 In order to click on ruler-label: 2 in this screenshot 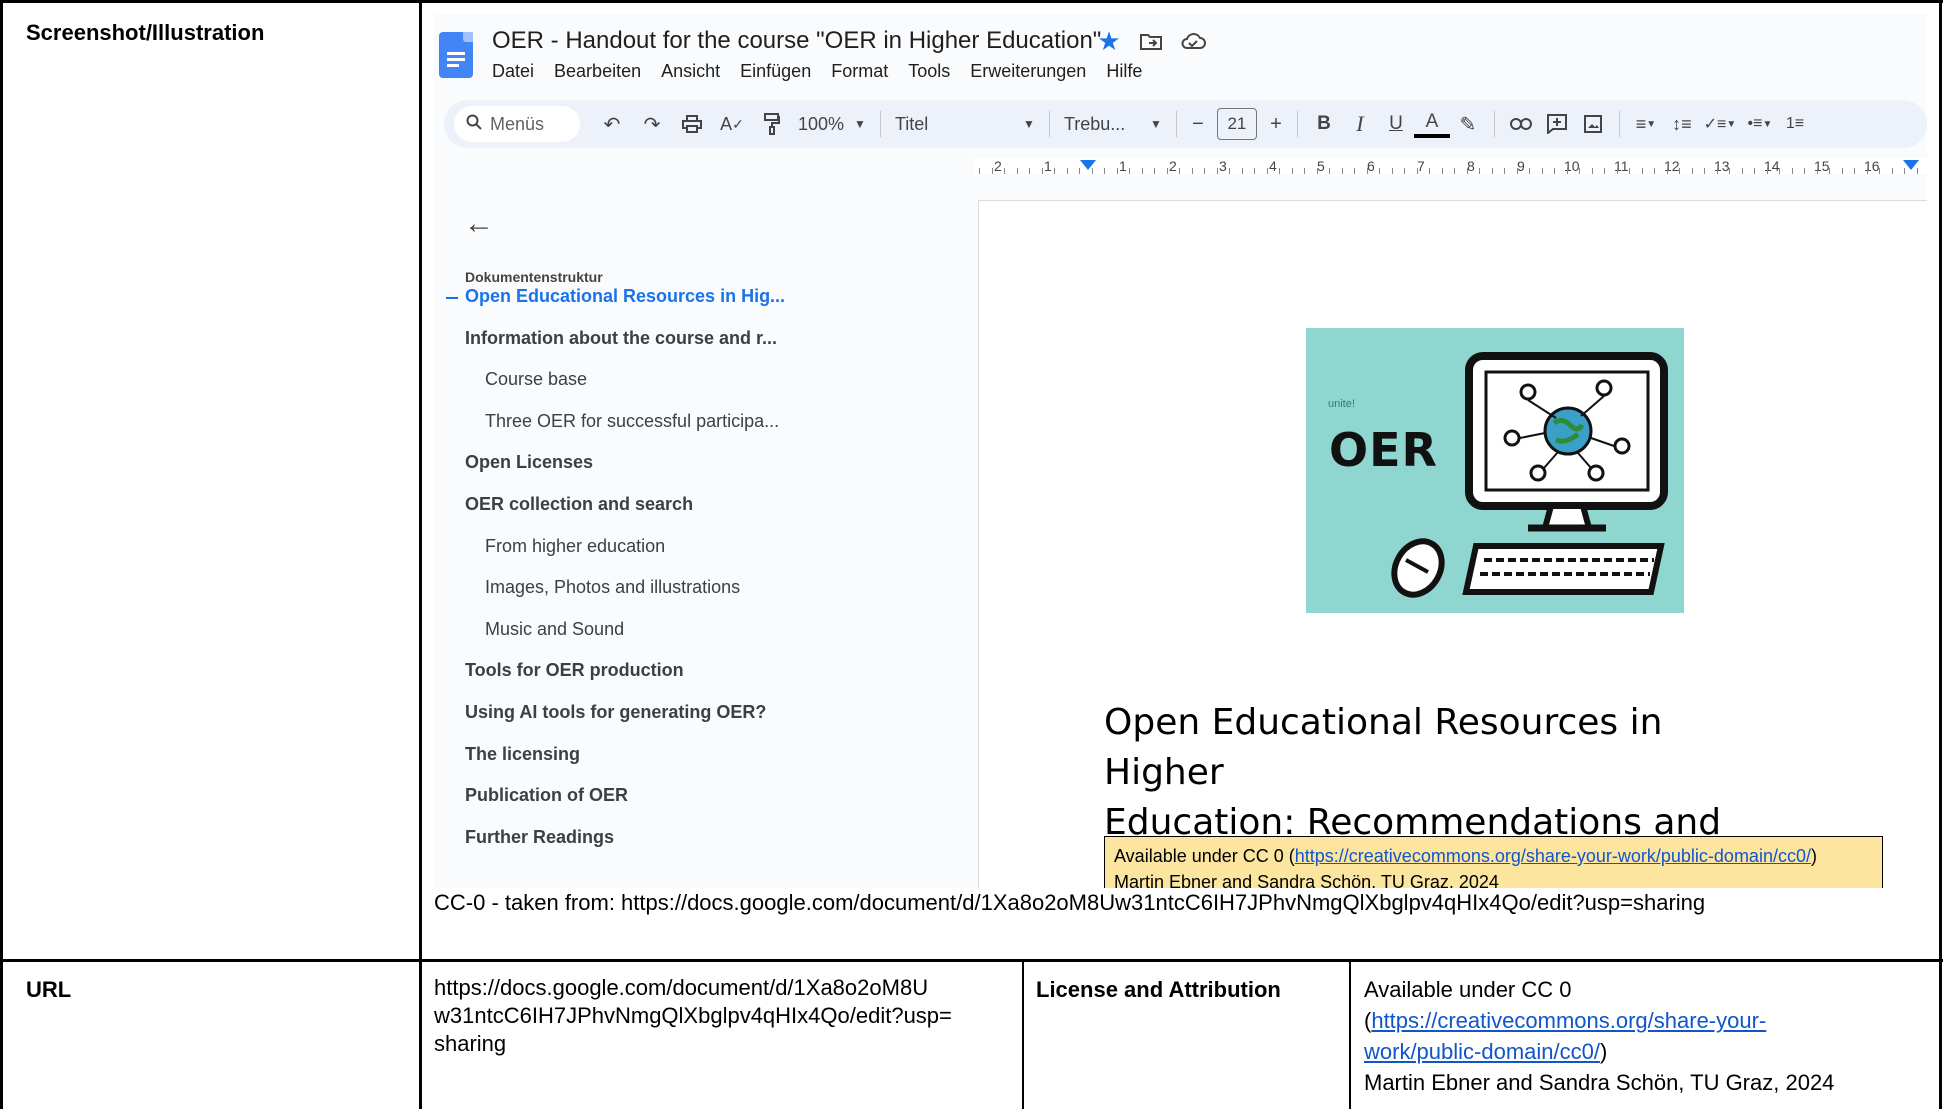, I will do `click(1173, 166)`.